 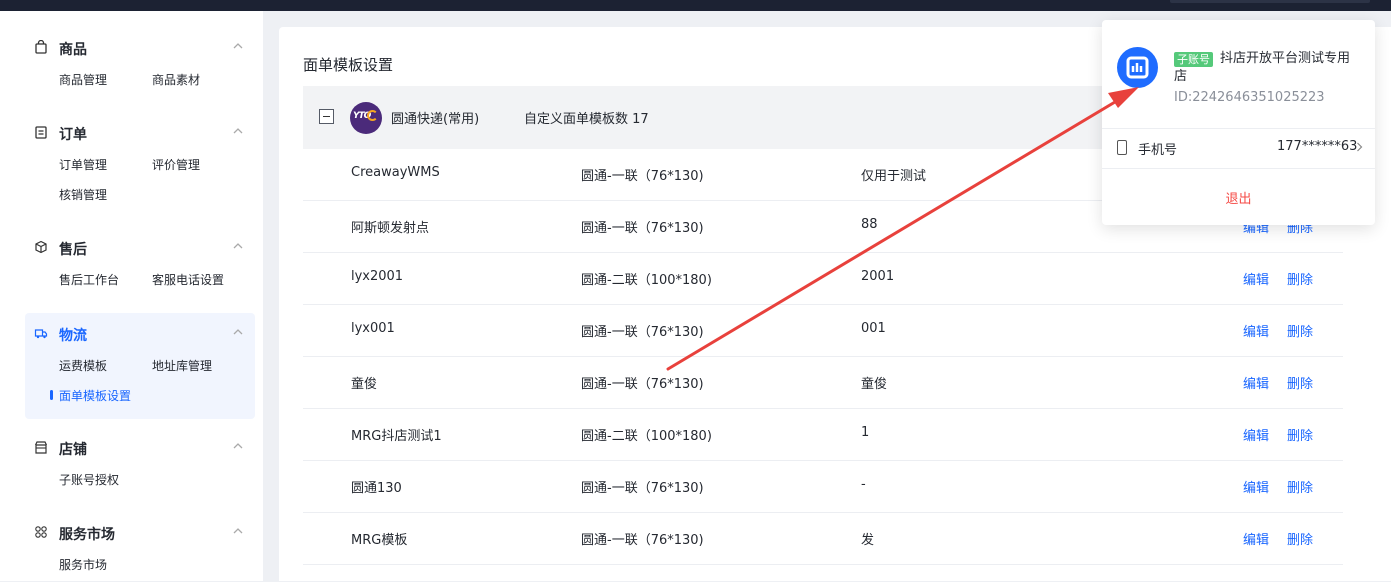 What do you see at coordinates (869, 224) in the screenshot?
I see `template-note: 88` at bounding box center [869, 224].